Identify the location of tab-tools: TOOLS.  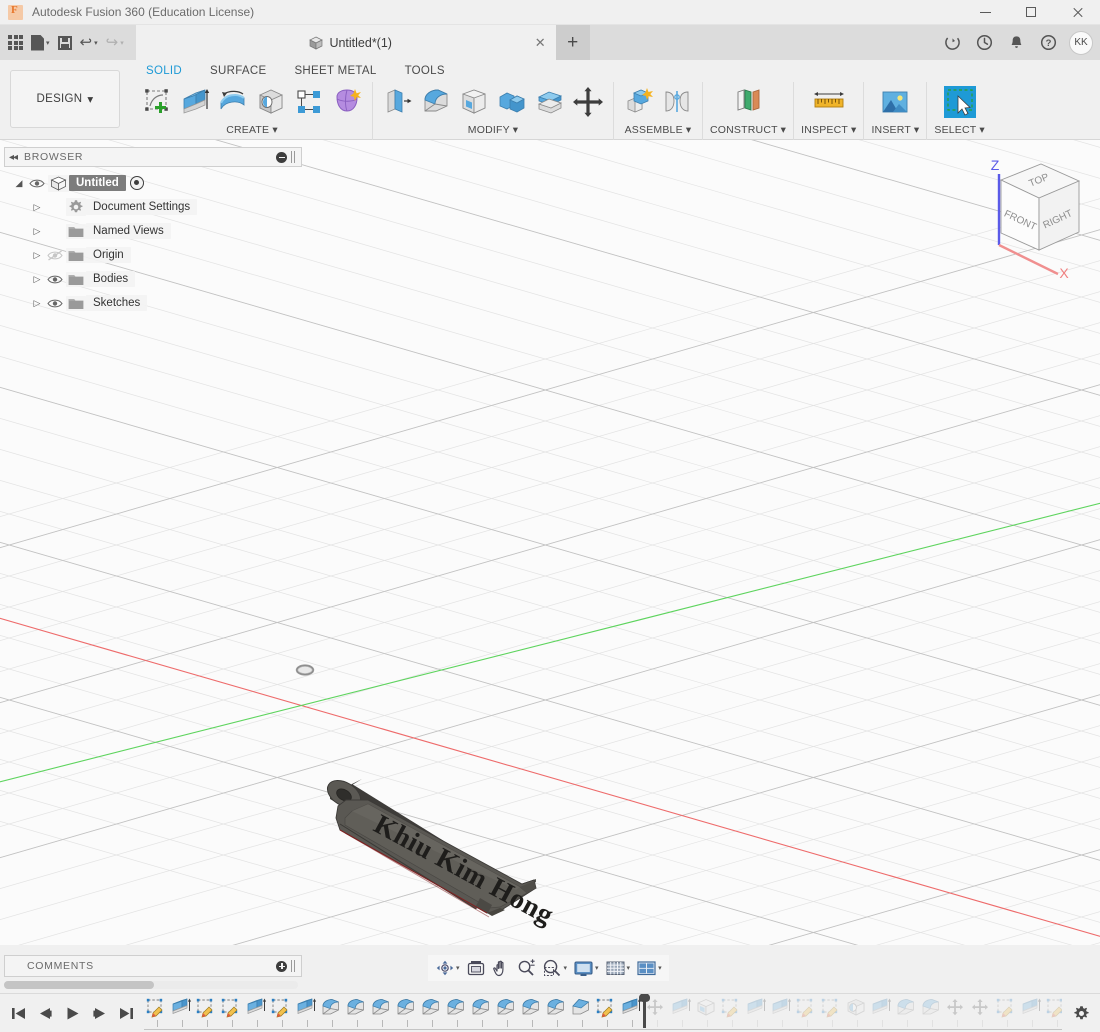
(425, 71).